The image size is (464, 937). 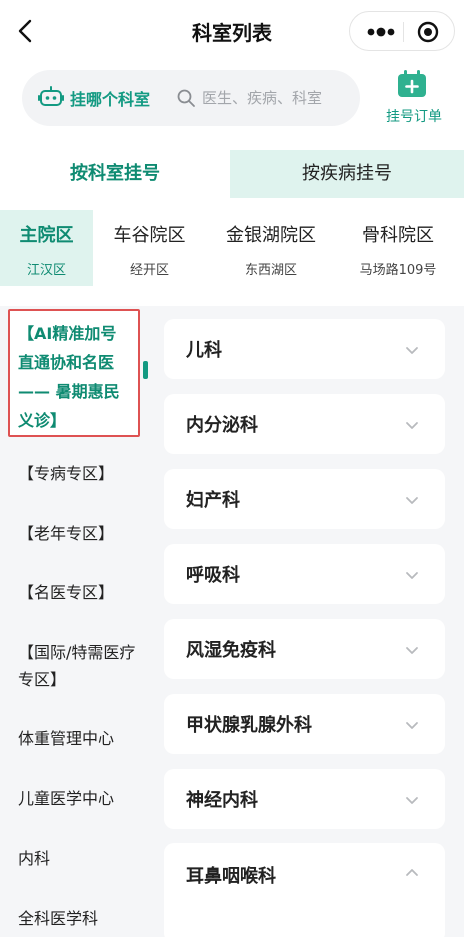 I want to click on department-card-obstetrics: 妇产科, so click(x=304, y=499).